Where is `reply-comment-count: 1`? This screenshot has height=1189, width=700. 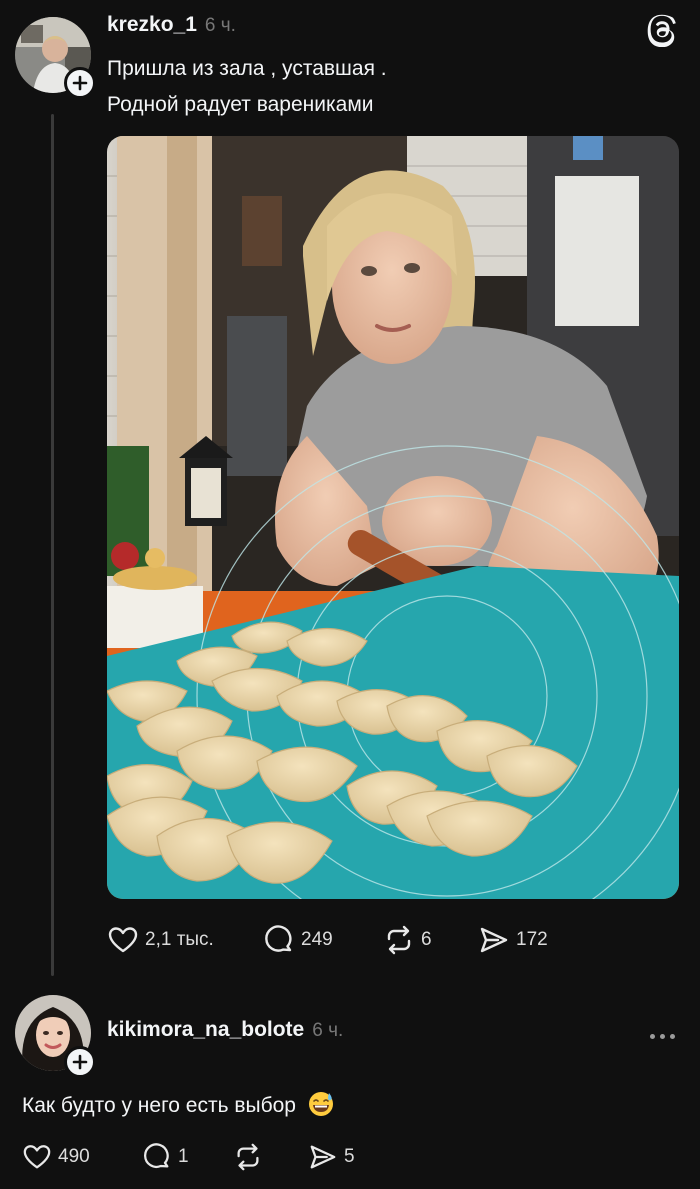
reply-comment-count: 1 is located at coordinates (183, 1156).